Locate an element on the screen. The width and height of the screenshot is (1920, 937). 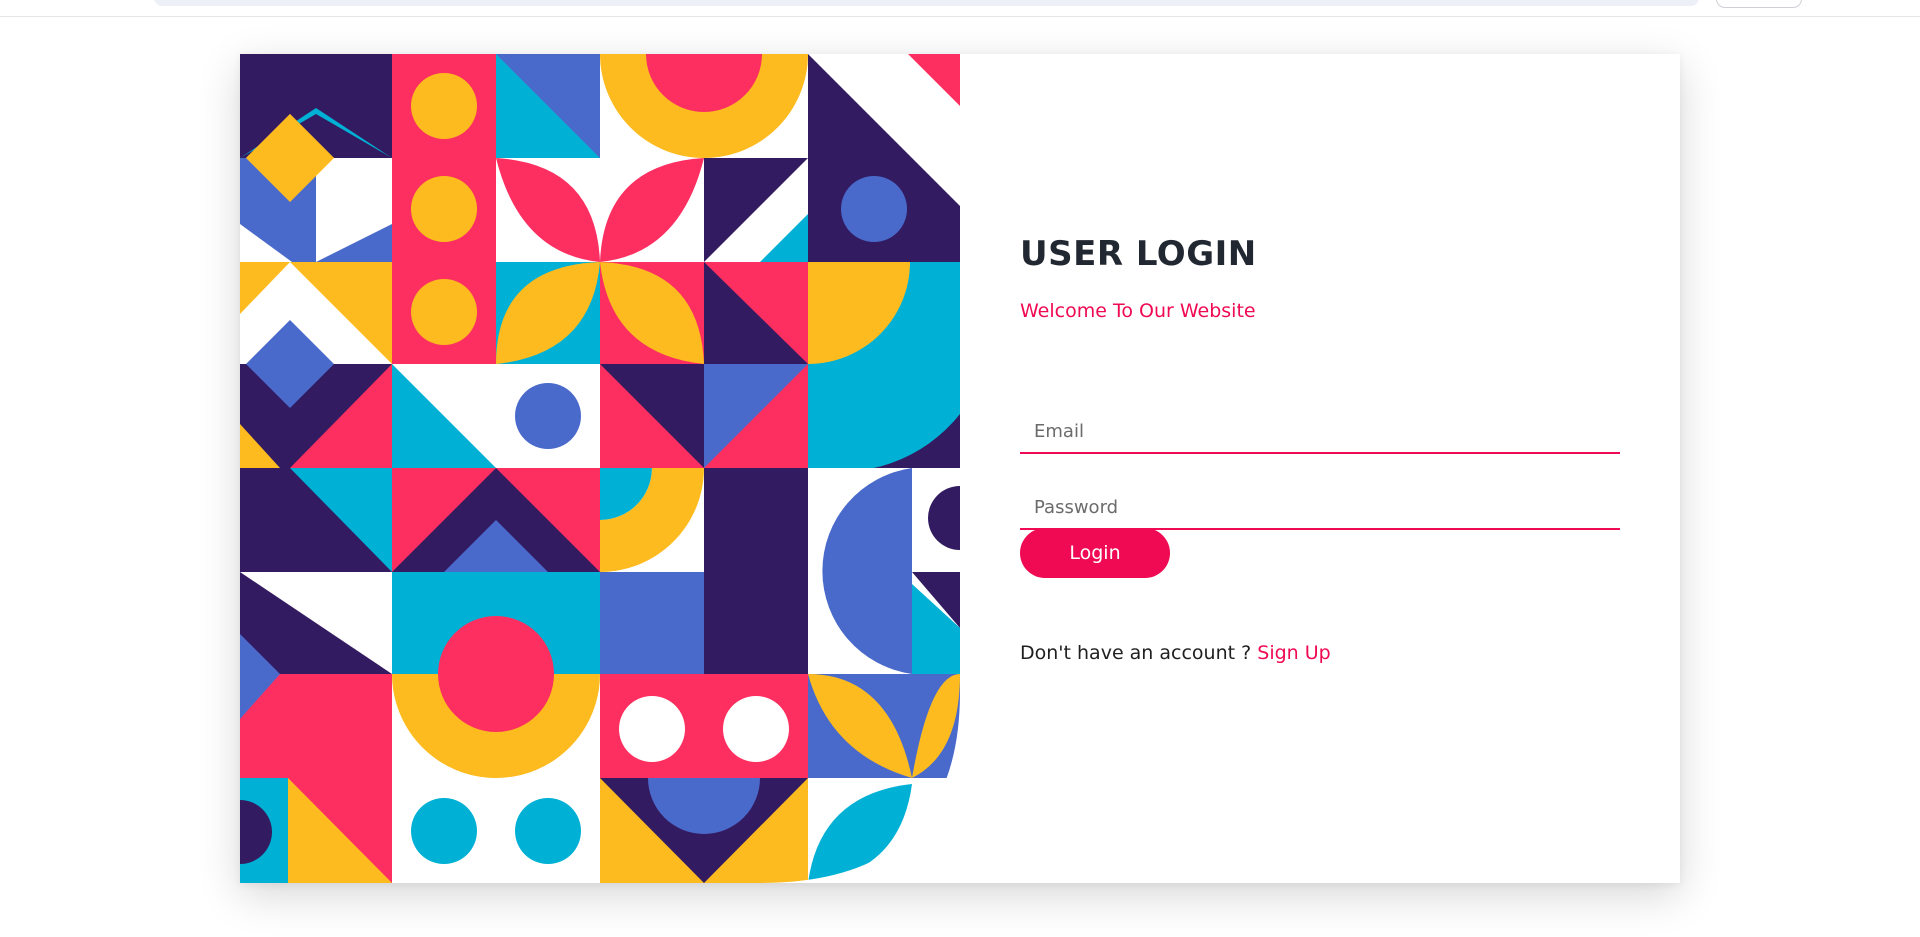
address-bar is located at coordinates (926, 3).